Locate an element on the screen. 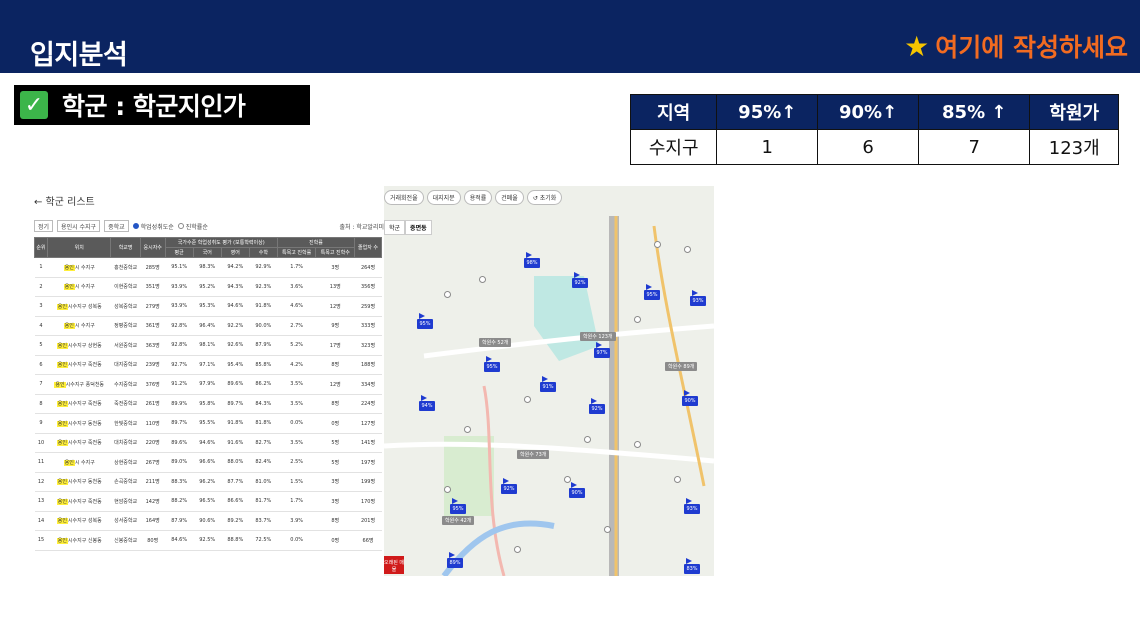 The image size is (1140, 641). cell-math: 90.0% is located at coordinates (263, 326).